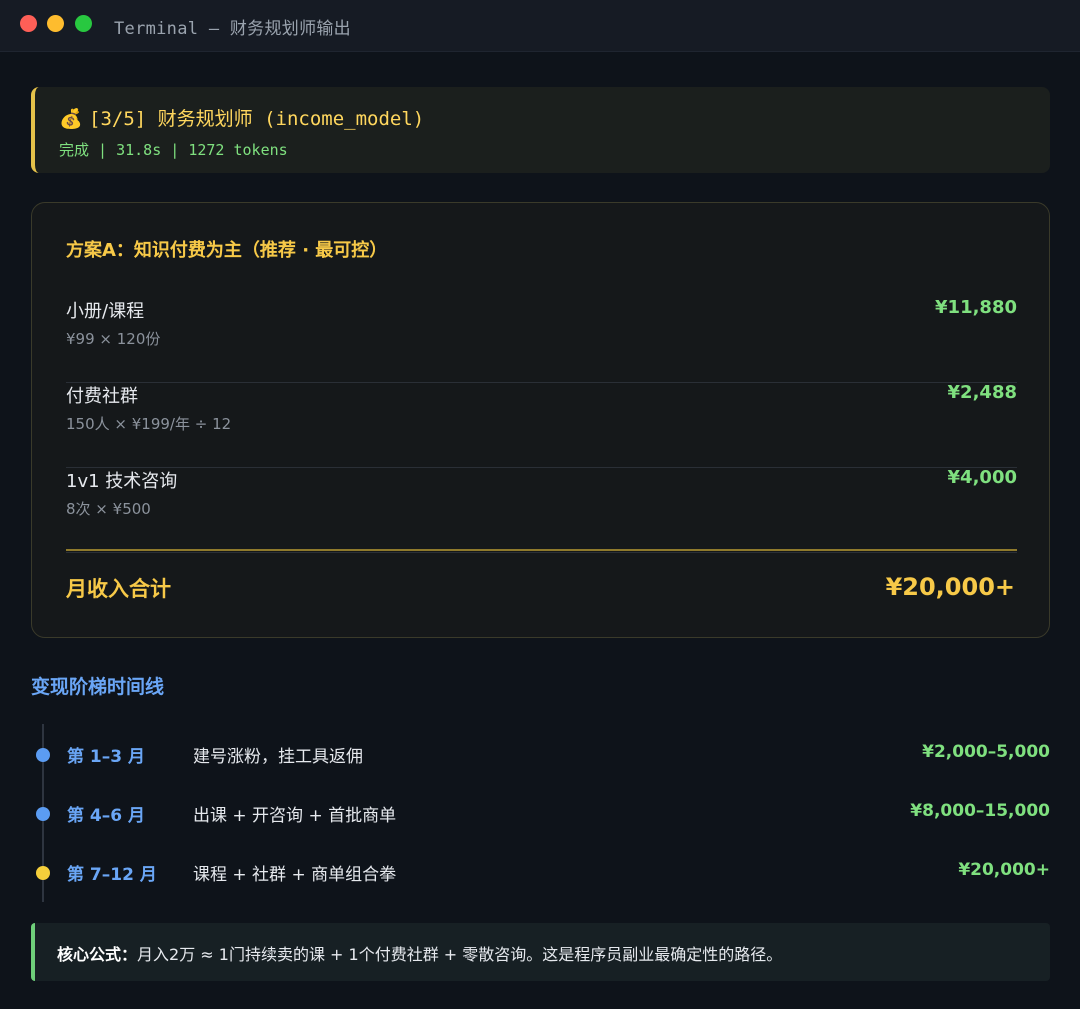  What do you see at coordinates (55, 23) in the screenshot?
I see `minimize-window-button` at bounding box center [55, 23].